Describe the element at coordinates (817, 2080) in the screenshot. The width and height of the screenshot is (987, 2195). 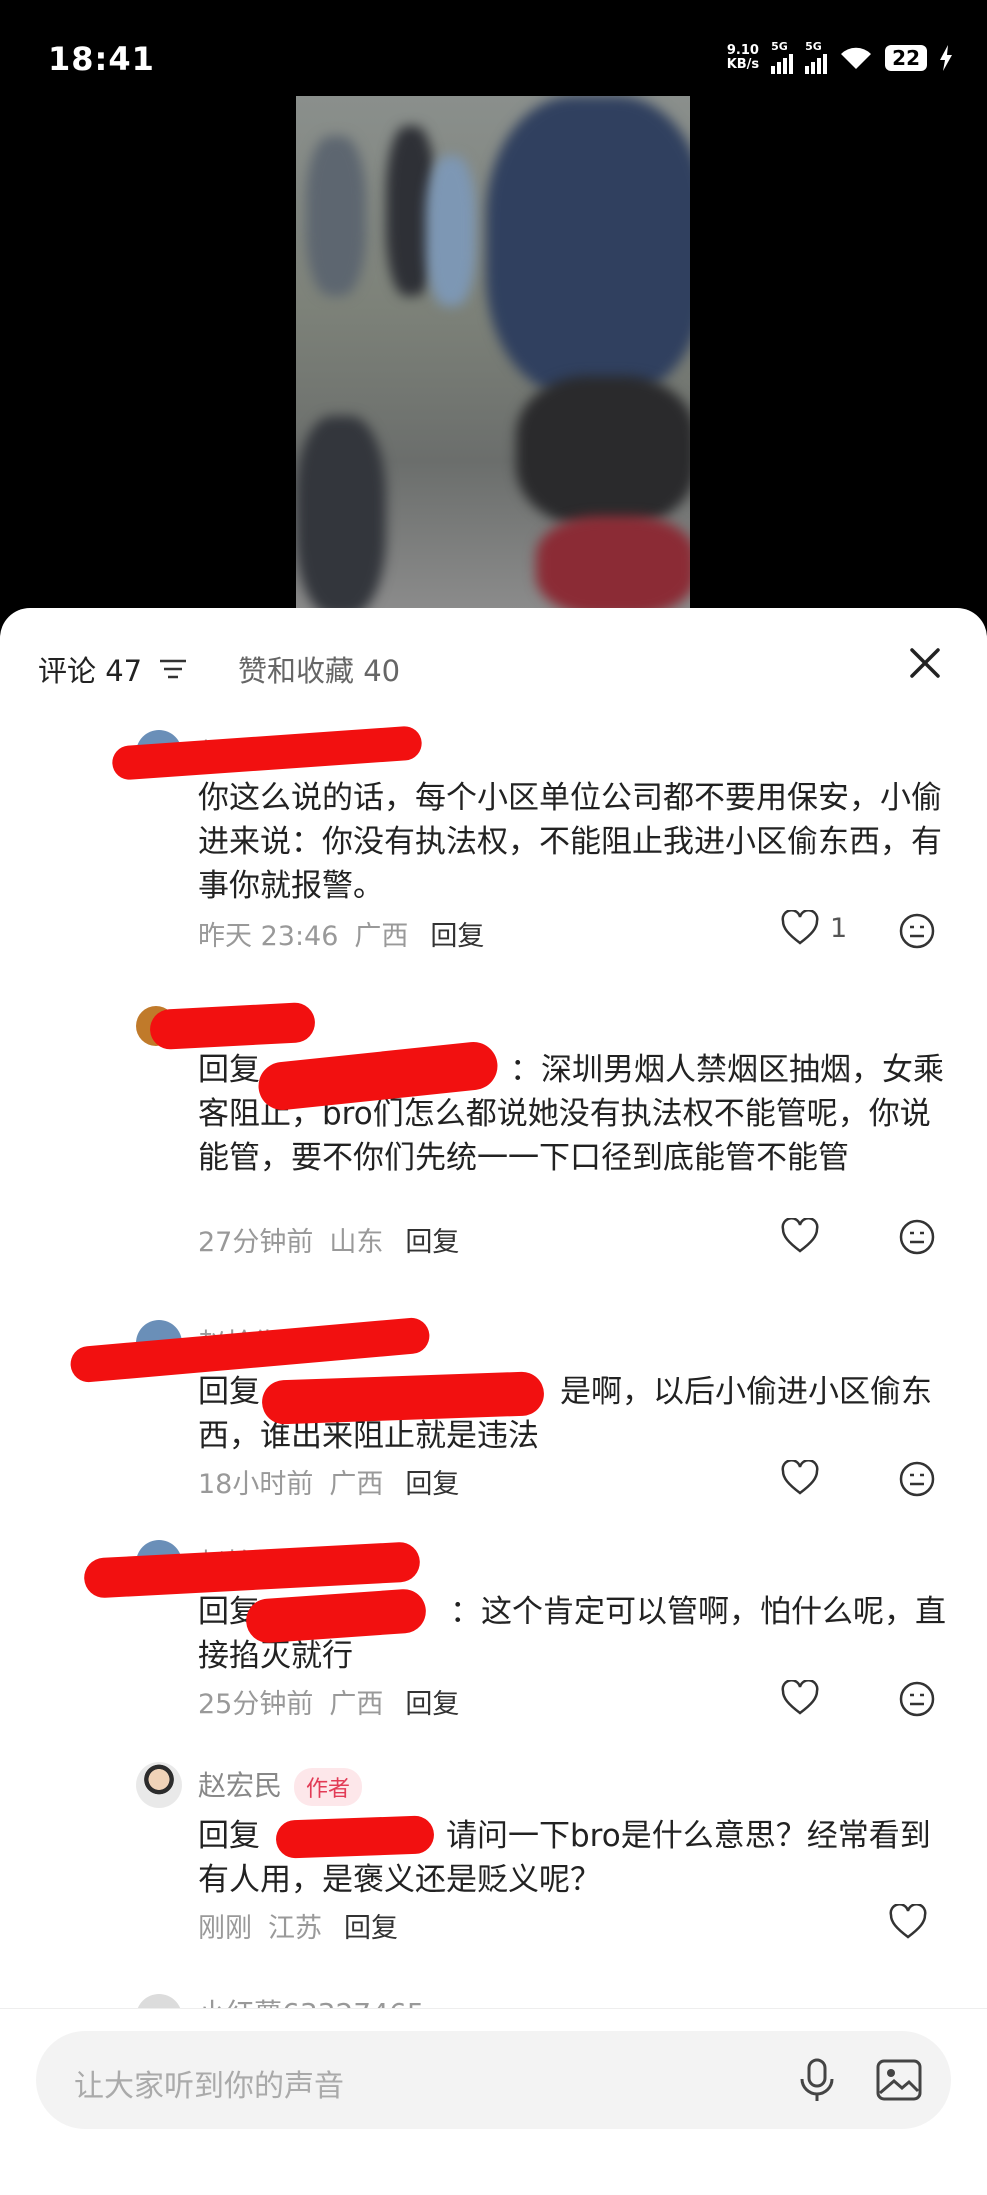
I see `microphone-icon` at that location.